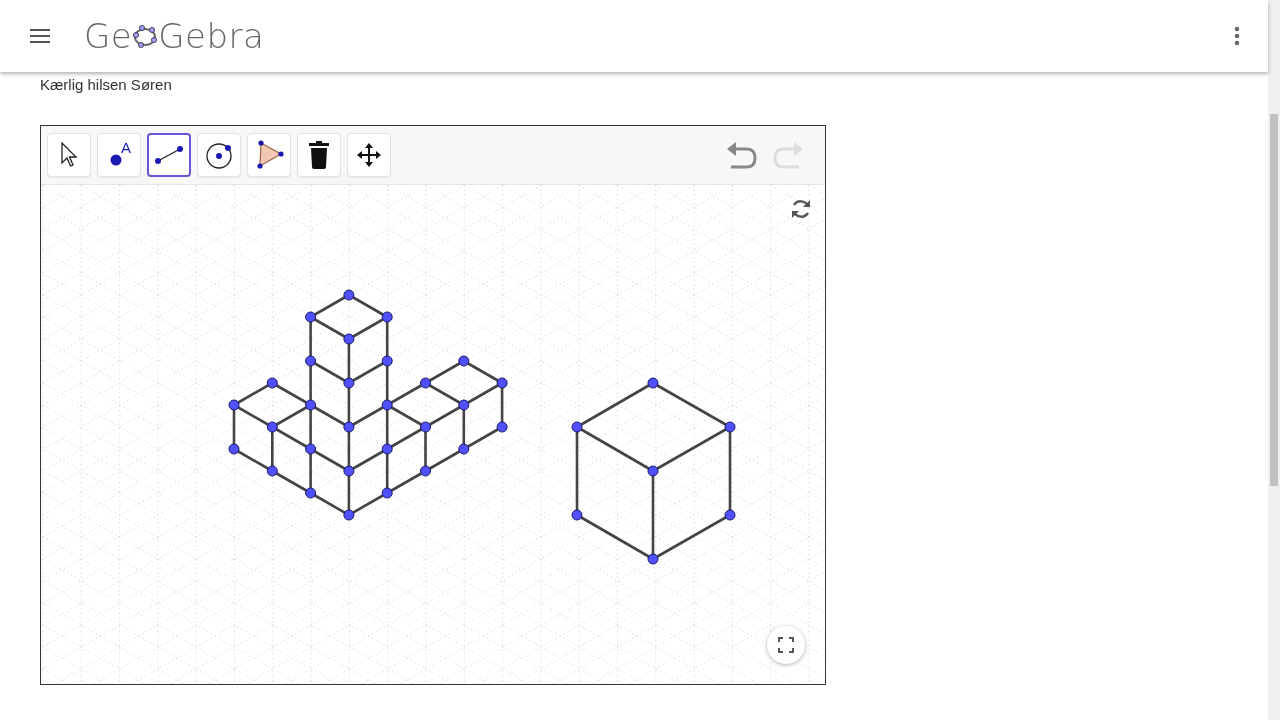 The width and height of the screenshot is (1280, 720). I want to click on logo-text: Gebra, so click(211, 36).